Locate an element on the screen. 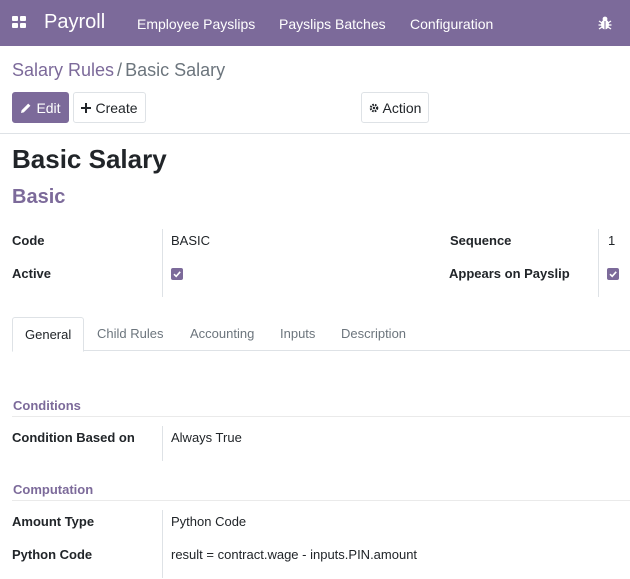 The image size is (630, 579). edit-button-label: Edit is located at coordinates (48, 107).